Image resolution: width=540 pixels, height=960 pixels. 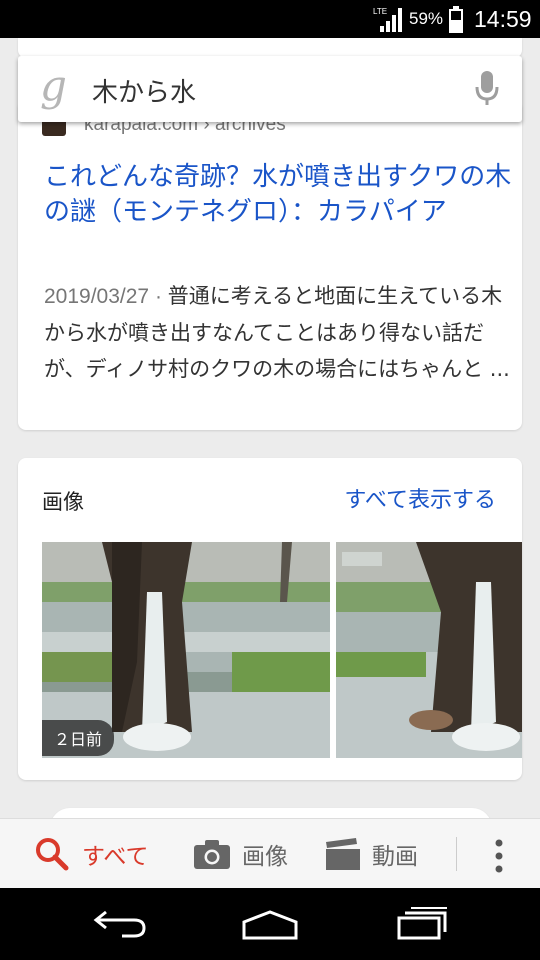 What do you see at coordinates (241, 854) in the screenshot?
I see `tab-images: 画像` at bounding box center [241, 854].